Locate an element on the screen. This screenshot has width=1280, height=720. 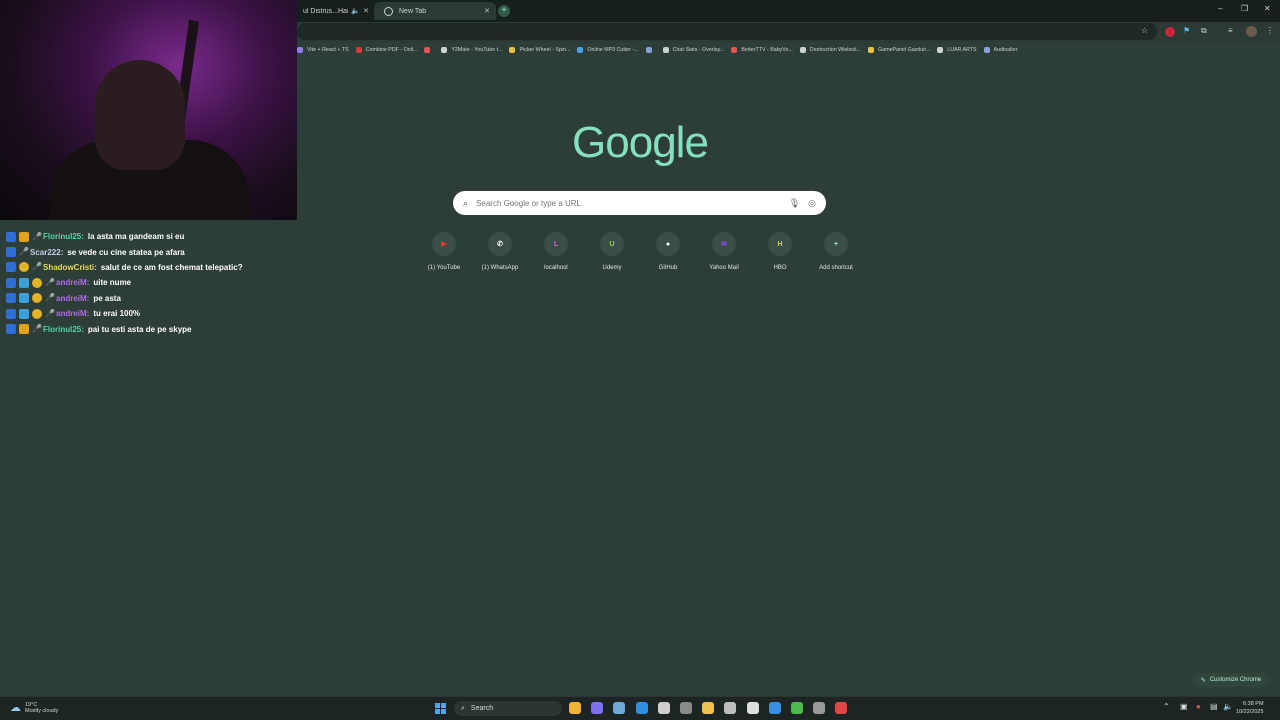
taskbar-vscode-icon is located at coordinates (641, 708).